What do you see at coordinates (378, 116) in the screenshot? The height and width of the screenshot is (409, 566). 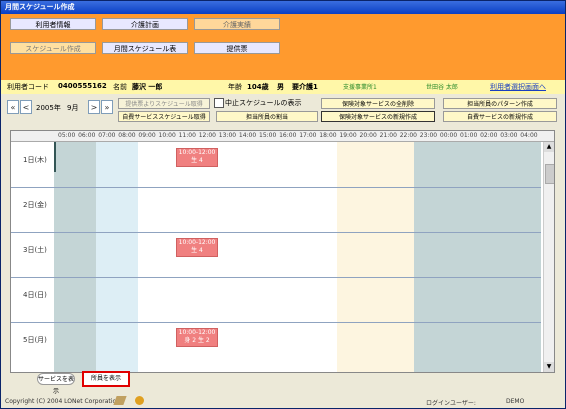 I see `new-insured-service-button: 保険対象サービスの新規作成` at bounding box center [378, 116].